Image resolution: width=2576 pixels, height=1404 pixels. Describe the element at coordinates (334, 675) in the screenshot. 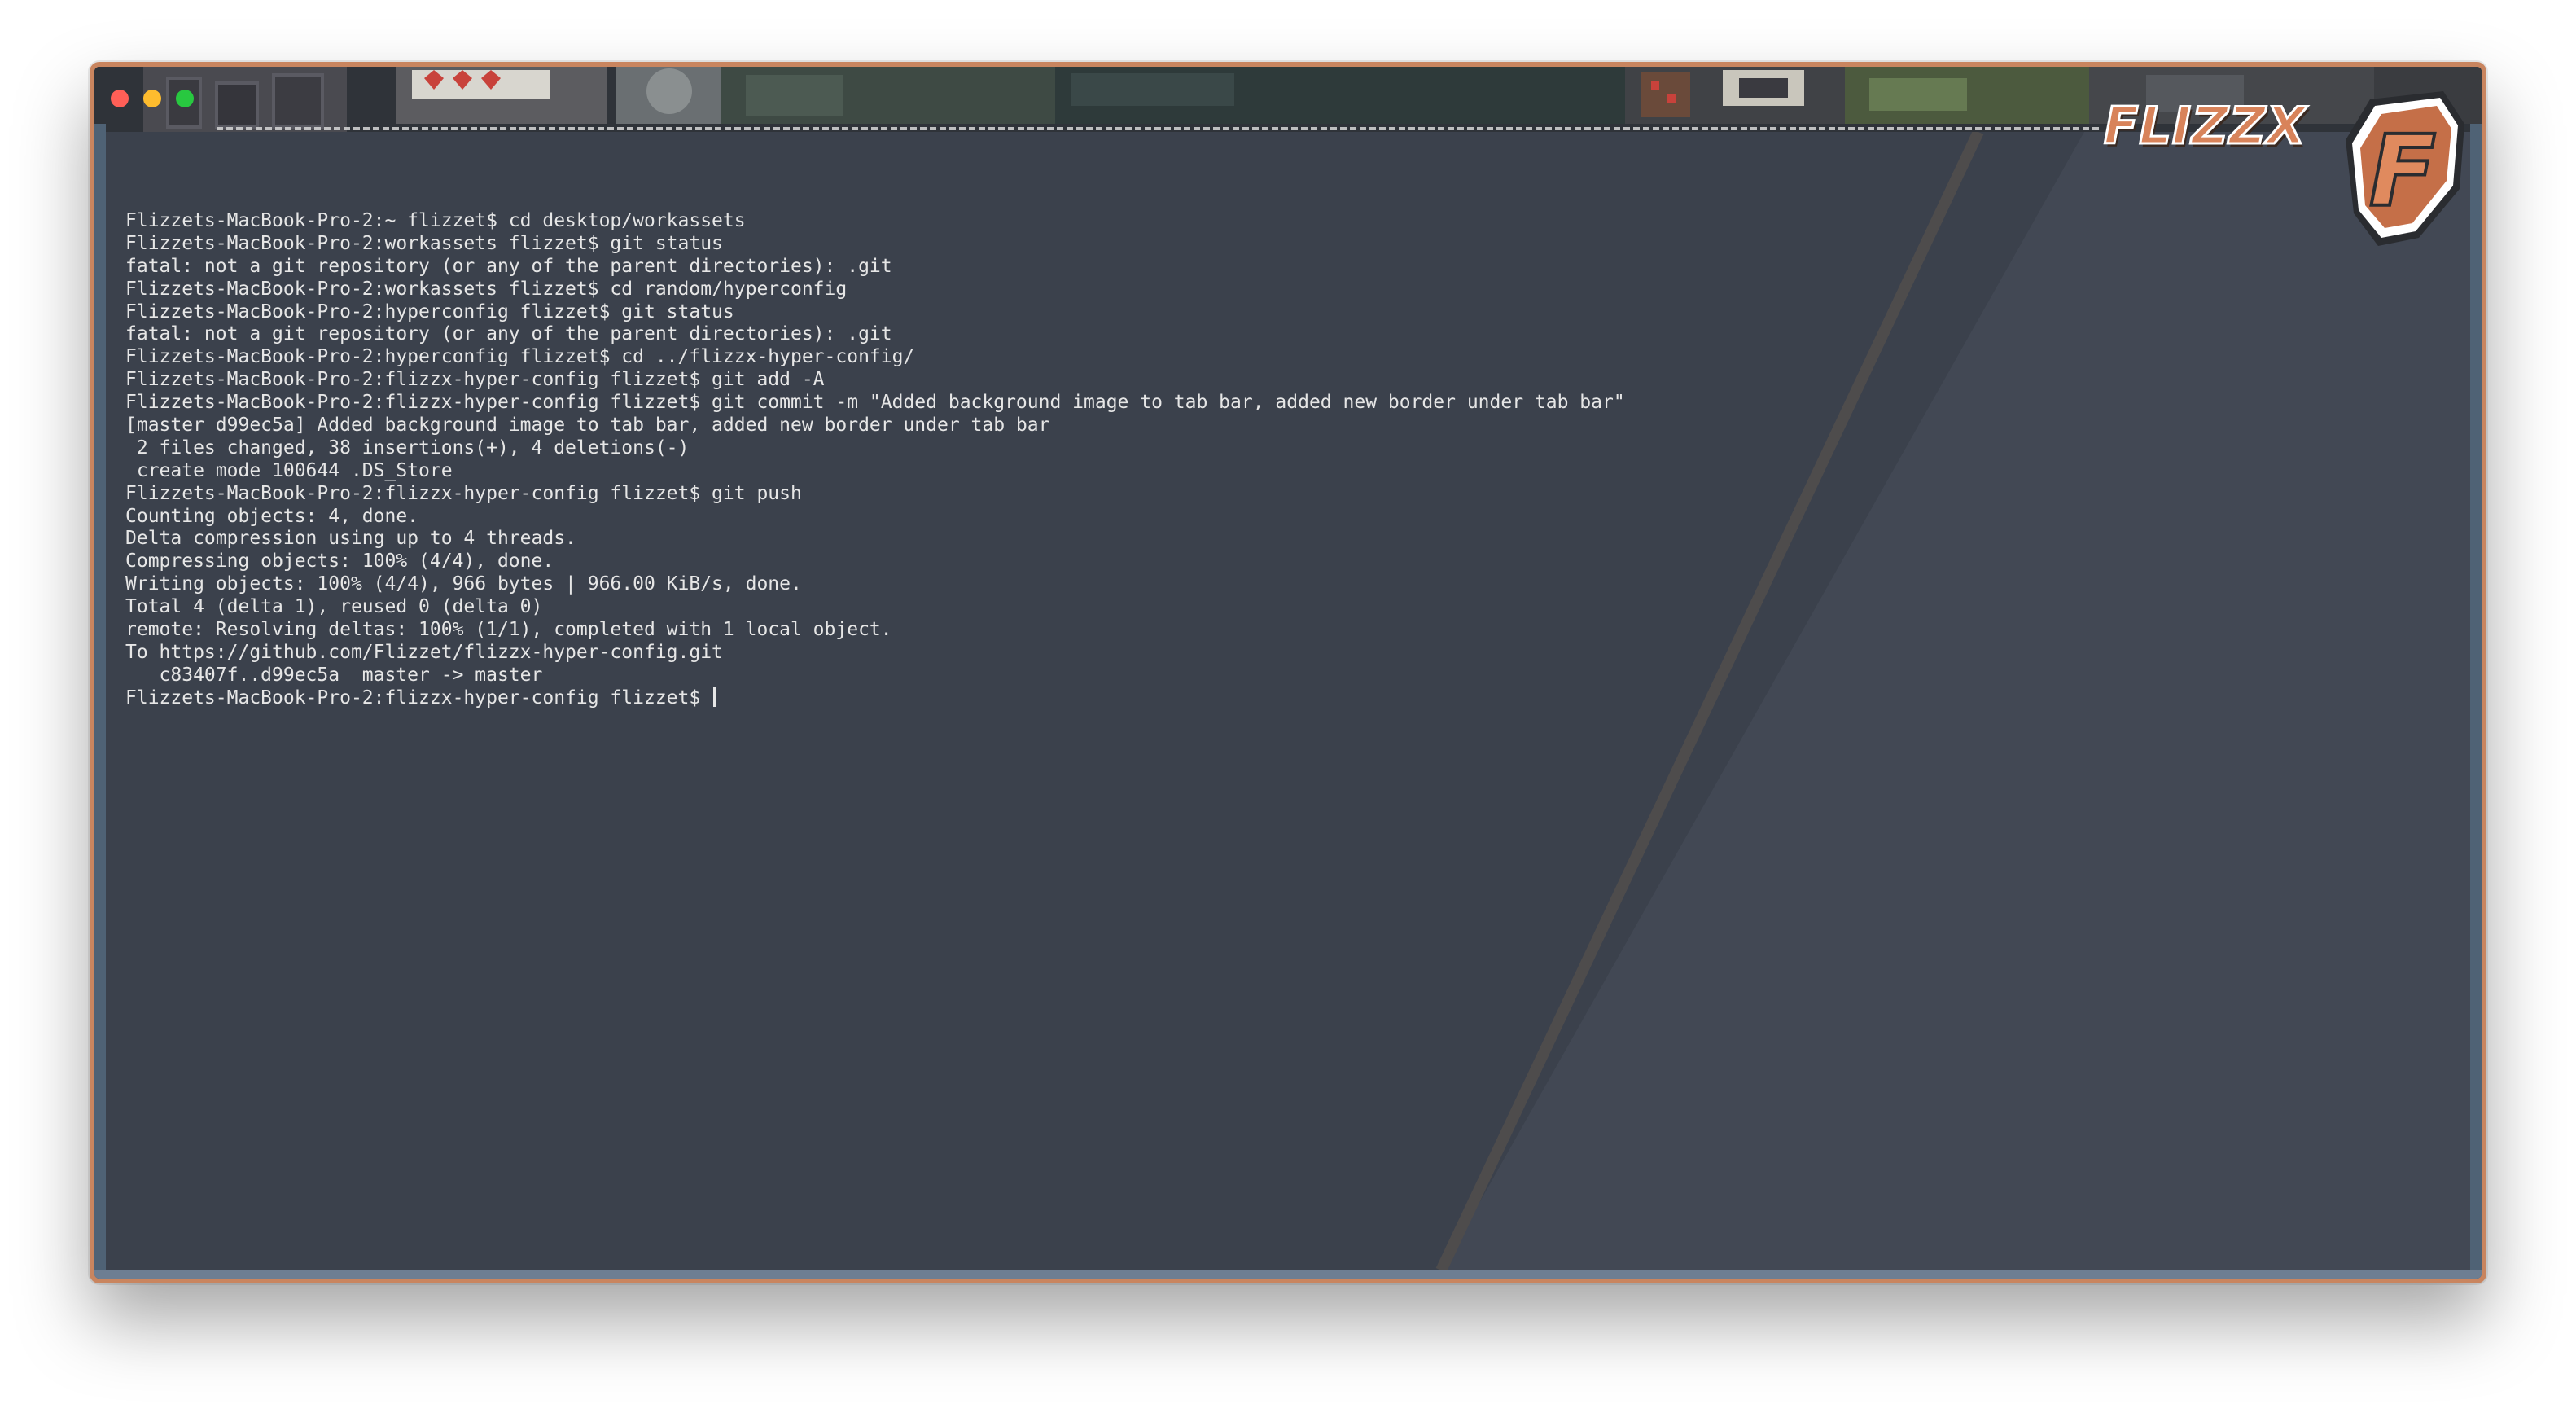

I see `terminal-line: c83407f..d99ec5a master -> master` at that location.